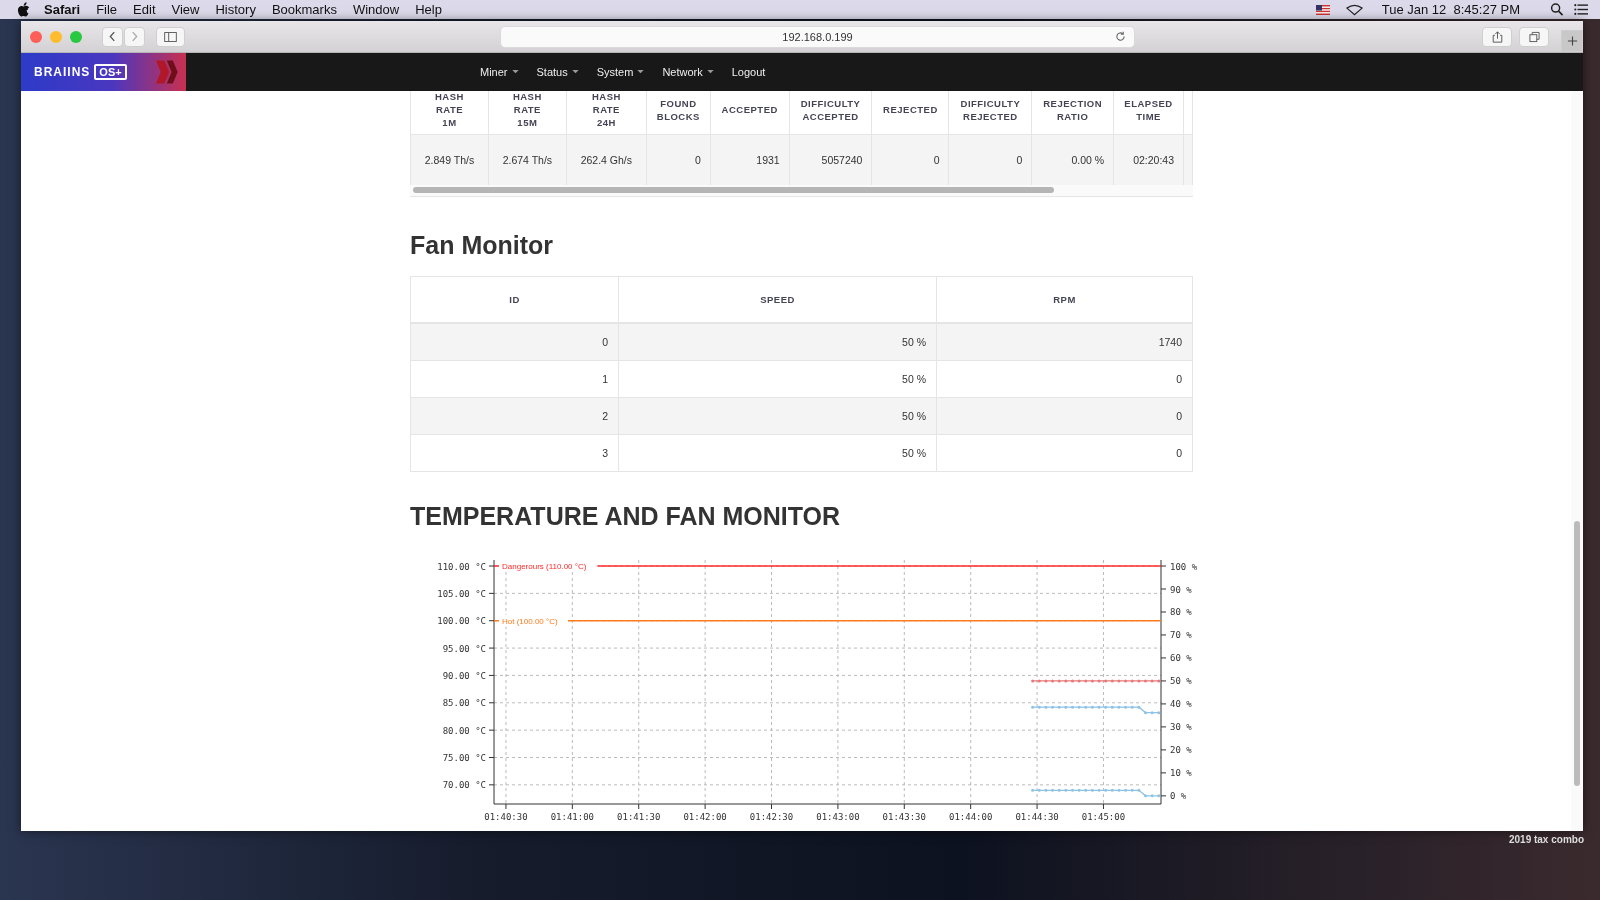 This screenshot has width=1600, height=900. What do you see at coordinates (1181, 635) in the screenshot?
I see `axis-label: 70 %` at bounding box center [1181, 635].